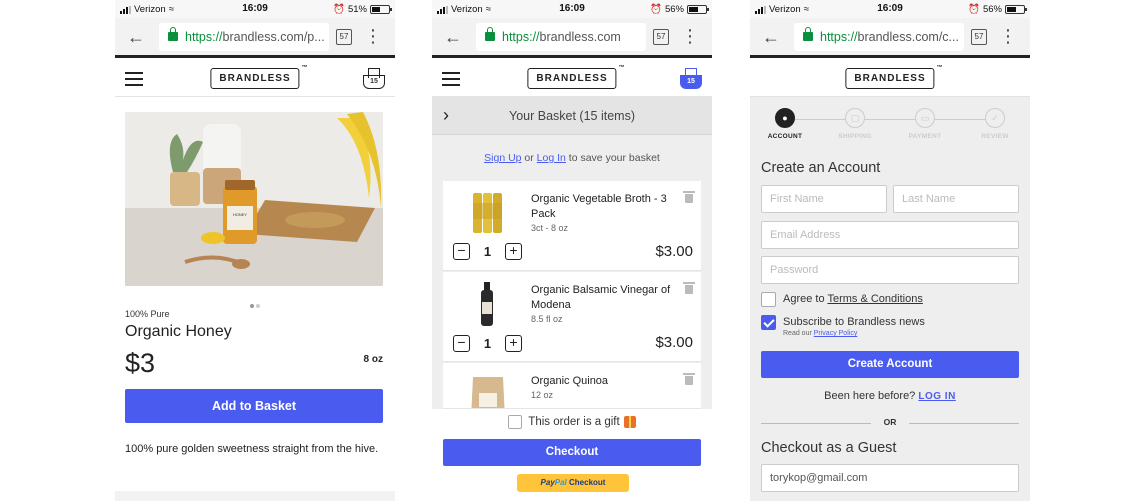 The image size is (1145, 501). Describe the element at coordinates (890, 422) in the screenshot. I see `or-divider: OR` at that location.